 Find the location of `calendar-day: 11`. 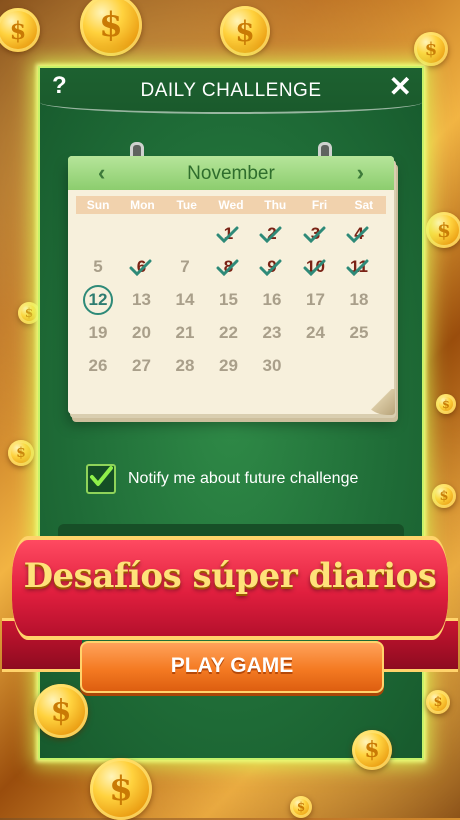

calendar-day: 11 is located at coordinates (359, 267).